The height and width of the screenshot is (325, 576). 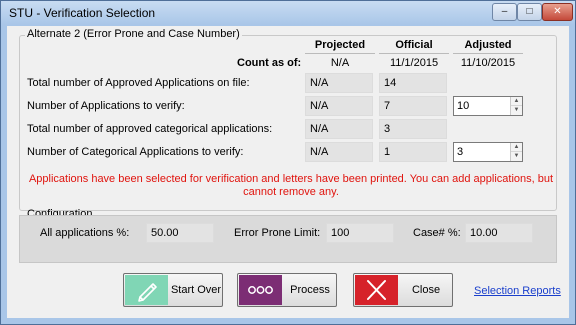 What do you see at coordinates (269, 63) in the screenshot?
I see `count-as-of-label: Count as of:` at bounding box center [269, 63].